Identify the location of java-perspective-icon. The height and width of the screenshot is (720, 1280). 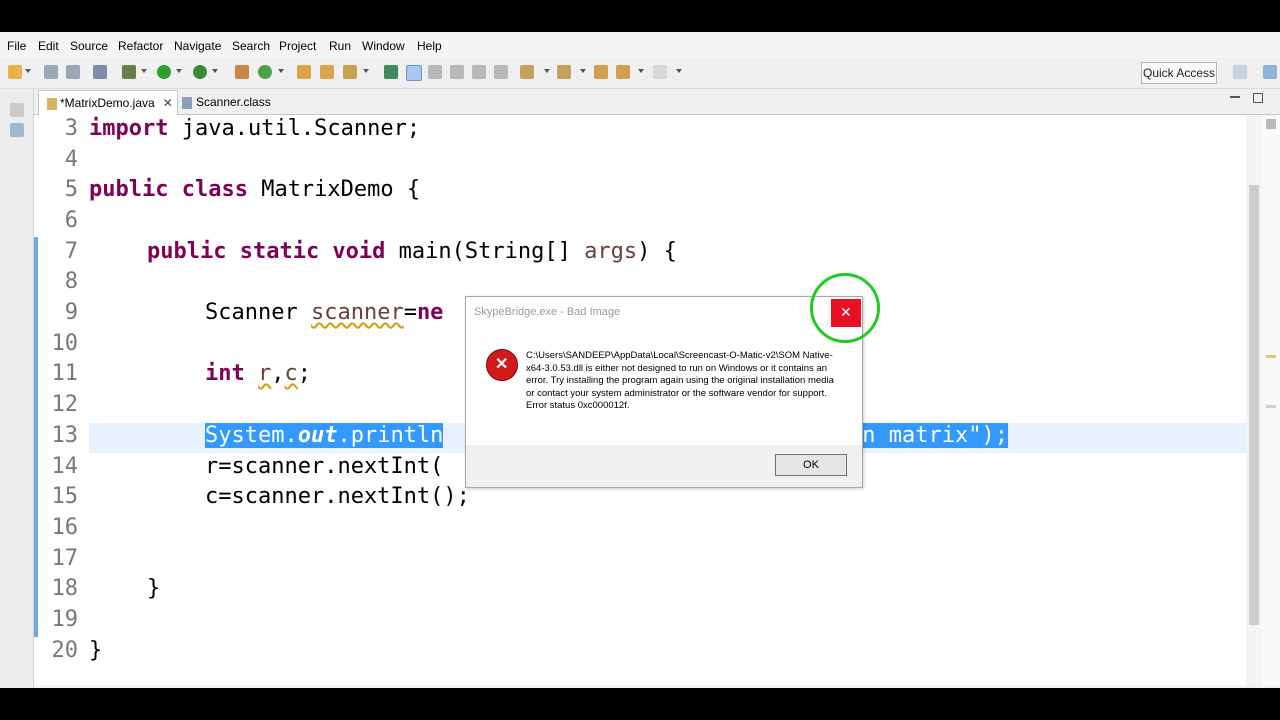
(1270, 72).